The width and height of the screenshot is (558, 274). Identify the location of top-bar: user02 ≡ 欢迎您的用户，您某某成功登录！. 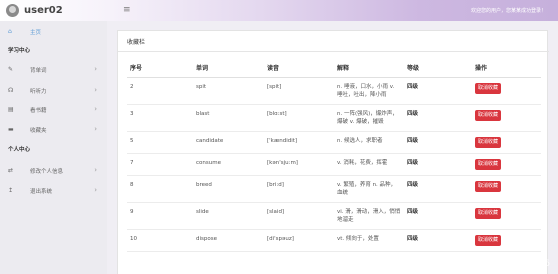
(279, 10).